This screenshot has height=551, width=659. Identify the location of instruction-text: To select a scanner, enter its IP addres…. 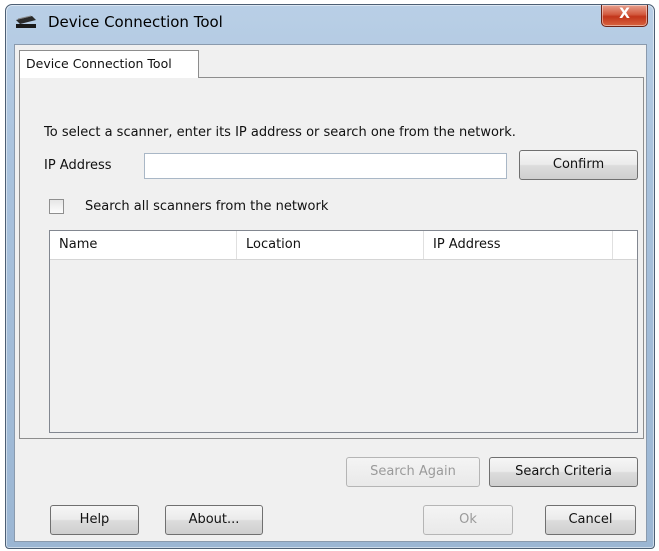
(280, 132).